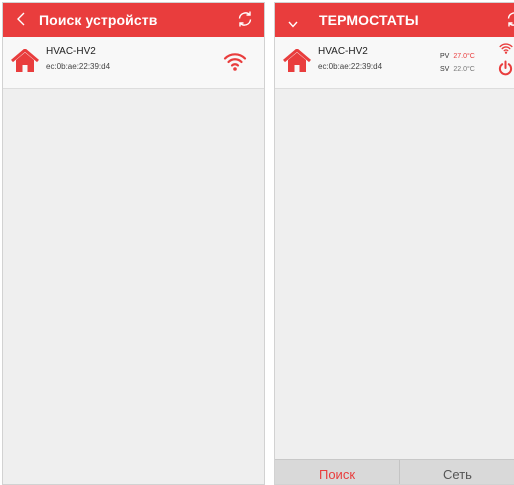 The width and height of the screenshot is (514, 485). I want to click on pv-readout: PV 27.0°C, so click(457, 56).